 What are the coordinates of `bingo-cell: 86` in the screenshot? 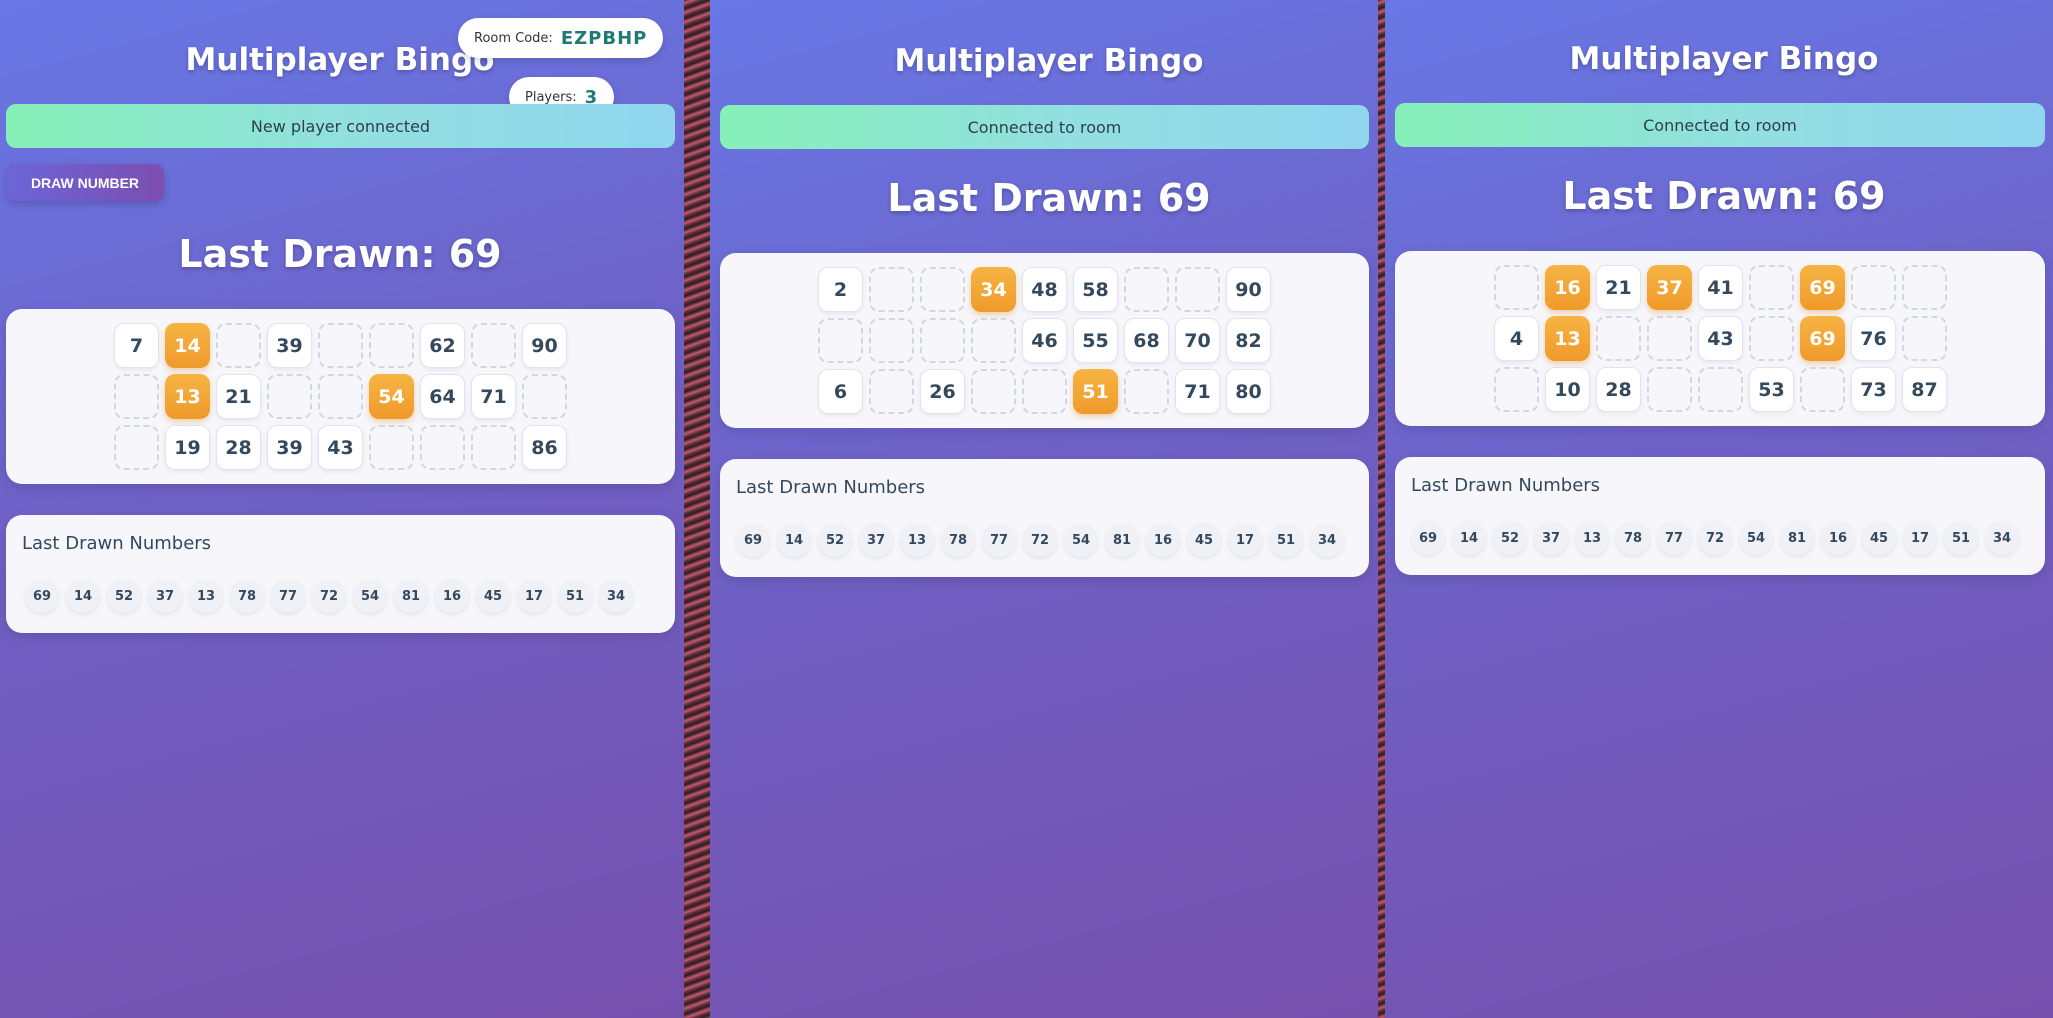 It's located at (544, 447).